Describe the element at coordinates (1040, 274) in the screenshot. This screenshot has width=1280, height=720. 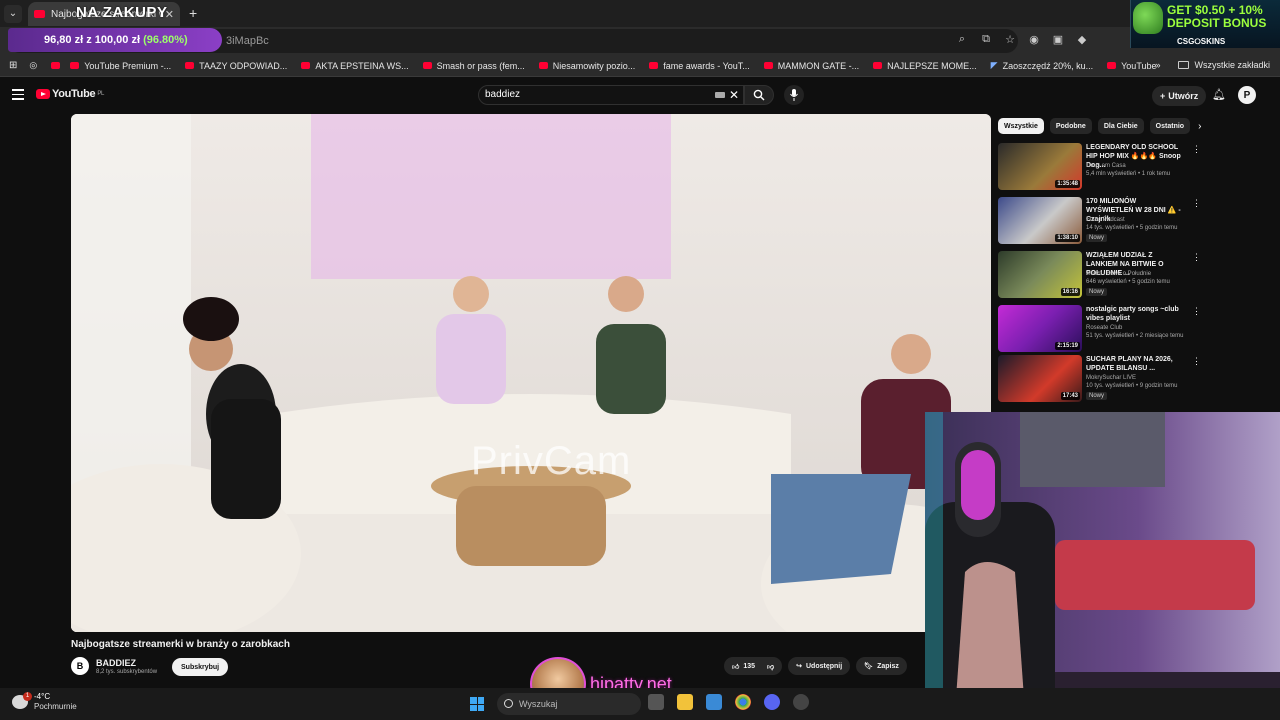
I see `video-thumbnail: 16:16` at that location.